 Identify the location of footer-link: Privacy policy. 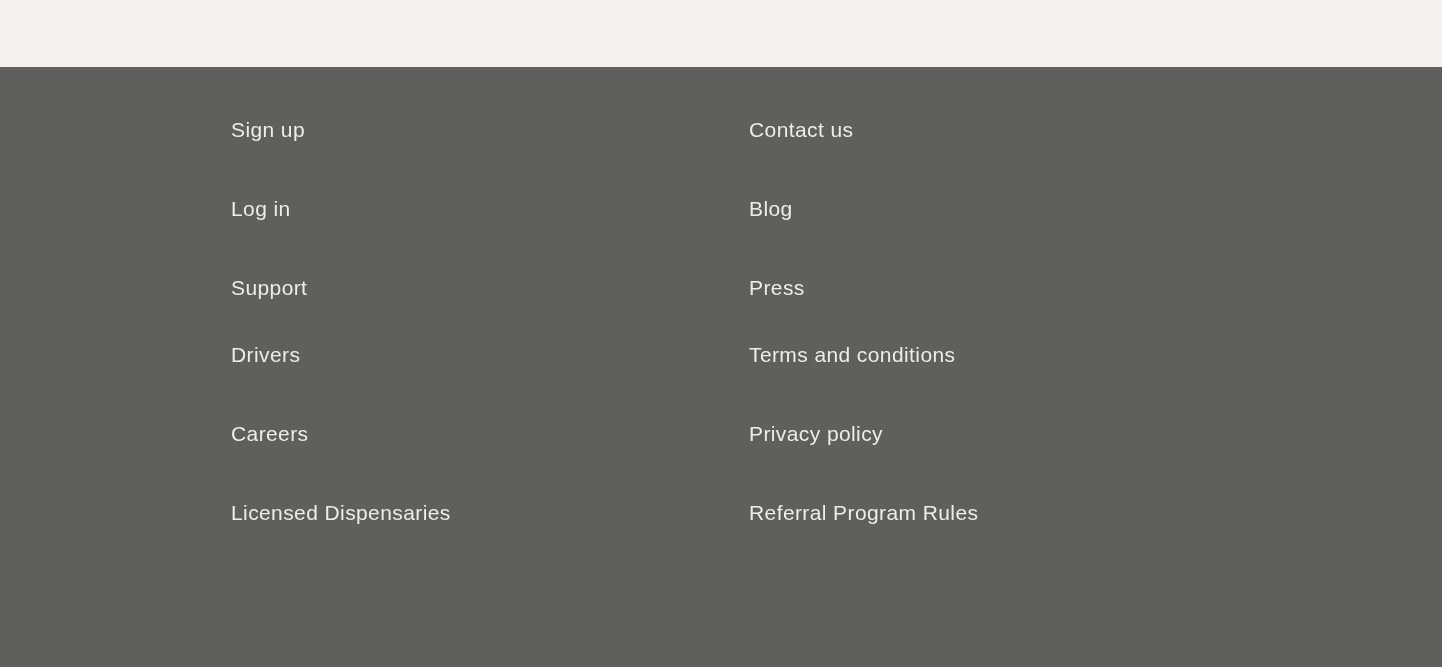
(816, 434).